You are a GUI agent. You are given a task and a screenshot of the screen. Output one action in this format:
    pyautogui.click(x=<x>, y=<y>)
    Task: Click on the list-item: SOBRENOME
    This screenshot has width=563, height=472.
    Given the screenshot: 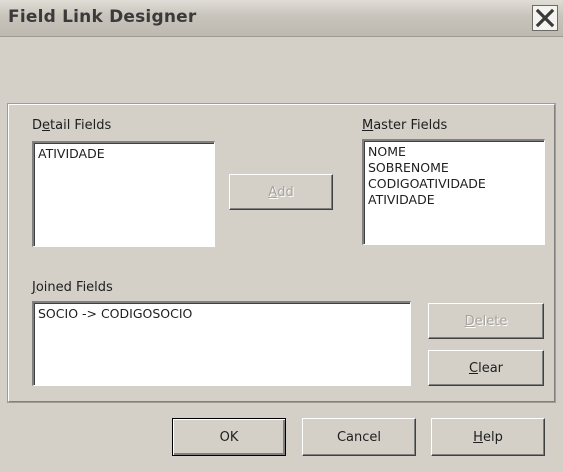 What is the action you would take?
    pyautogui.click(x=454, y=168)
    